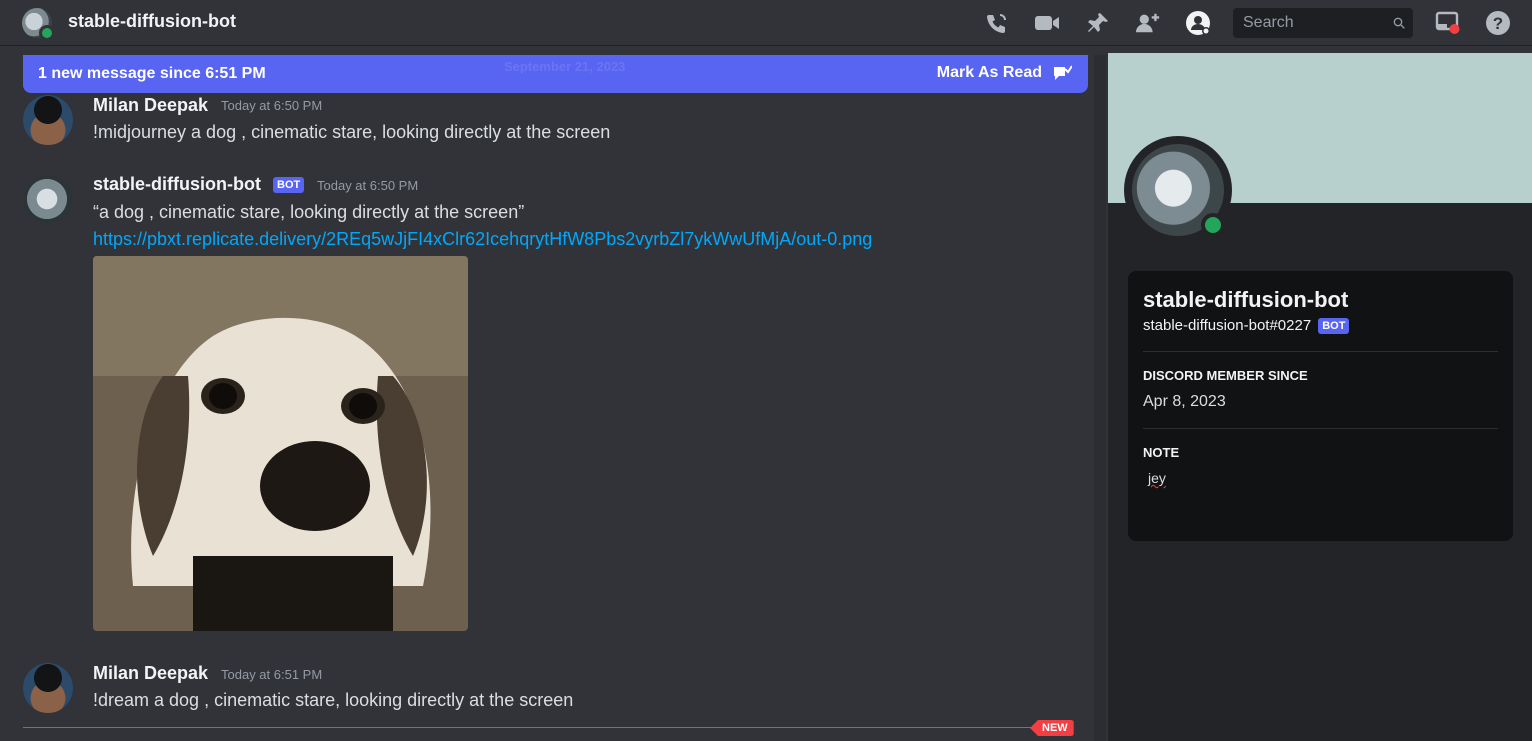  What do you see at coordinates (1100, 398) in the screenshot?
I see `chat-scrollbar` at bounding box center [1100, 398].